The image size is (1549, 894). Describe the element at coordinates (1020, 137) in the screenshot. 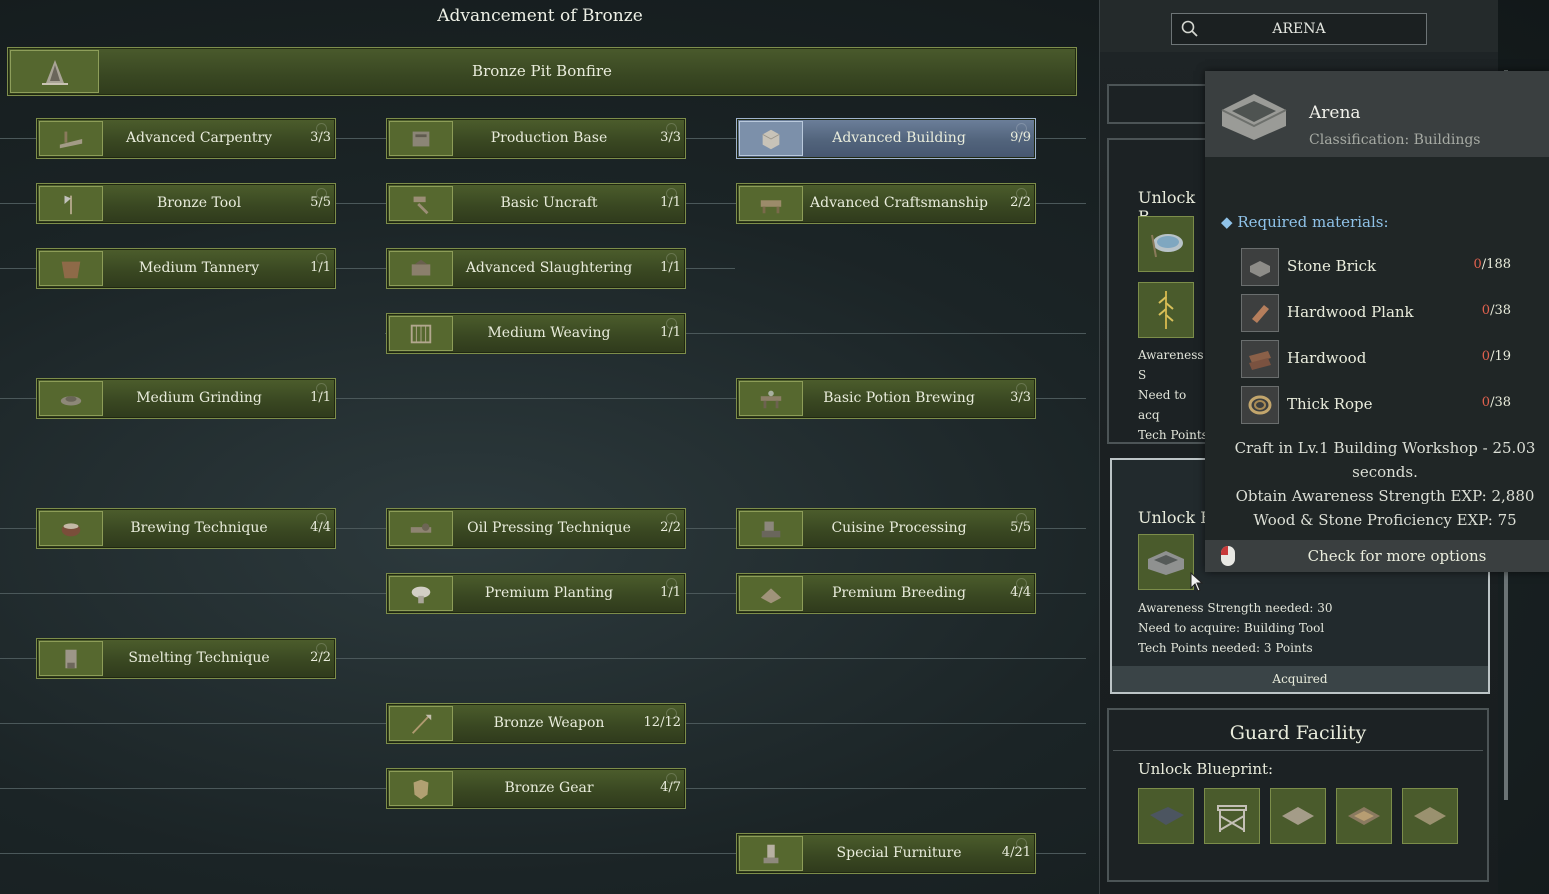

I see `tech-node-count: 9/9` at that location.